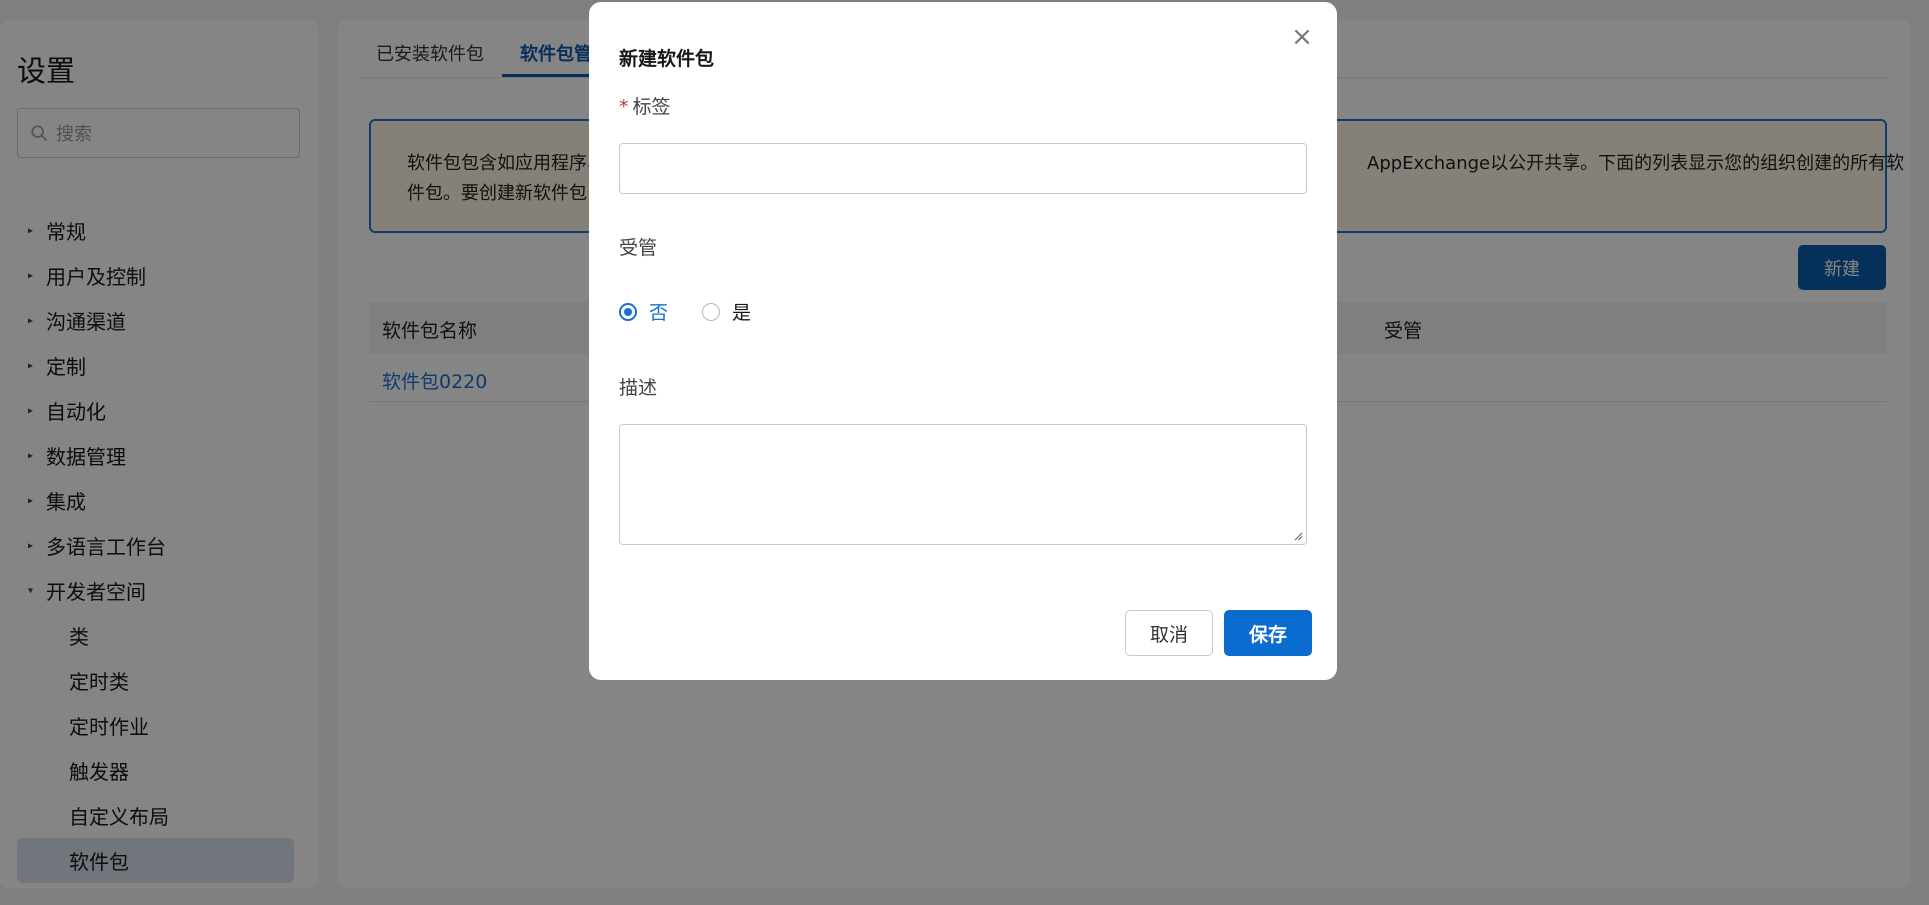 This screenshot has width=1929, height=905. I want to click on label-input, so click(963, 168).